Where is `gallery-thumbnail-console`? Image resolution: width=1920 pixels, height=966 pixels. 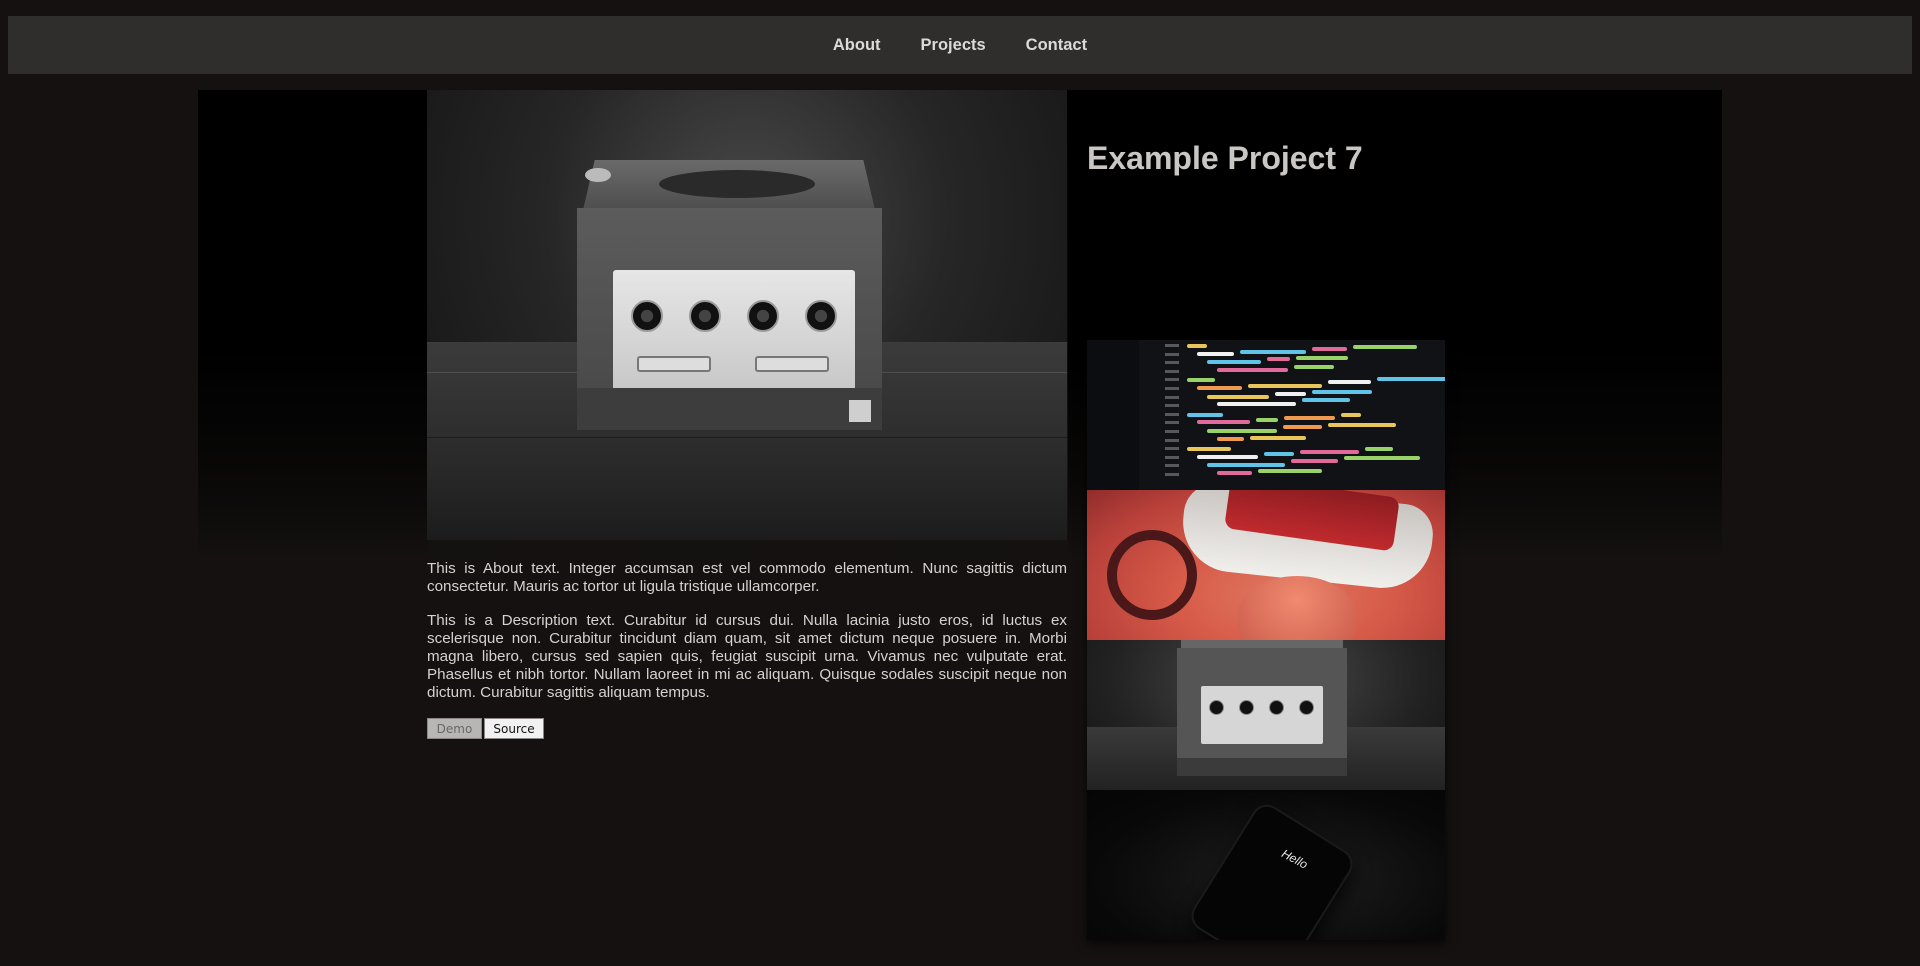 gallery-thumbnail-console is located at coordinates (1266, 715).